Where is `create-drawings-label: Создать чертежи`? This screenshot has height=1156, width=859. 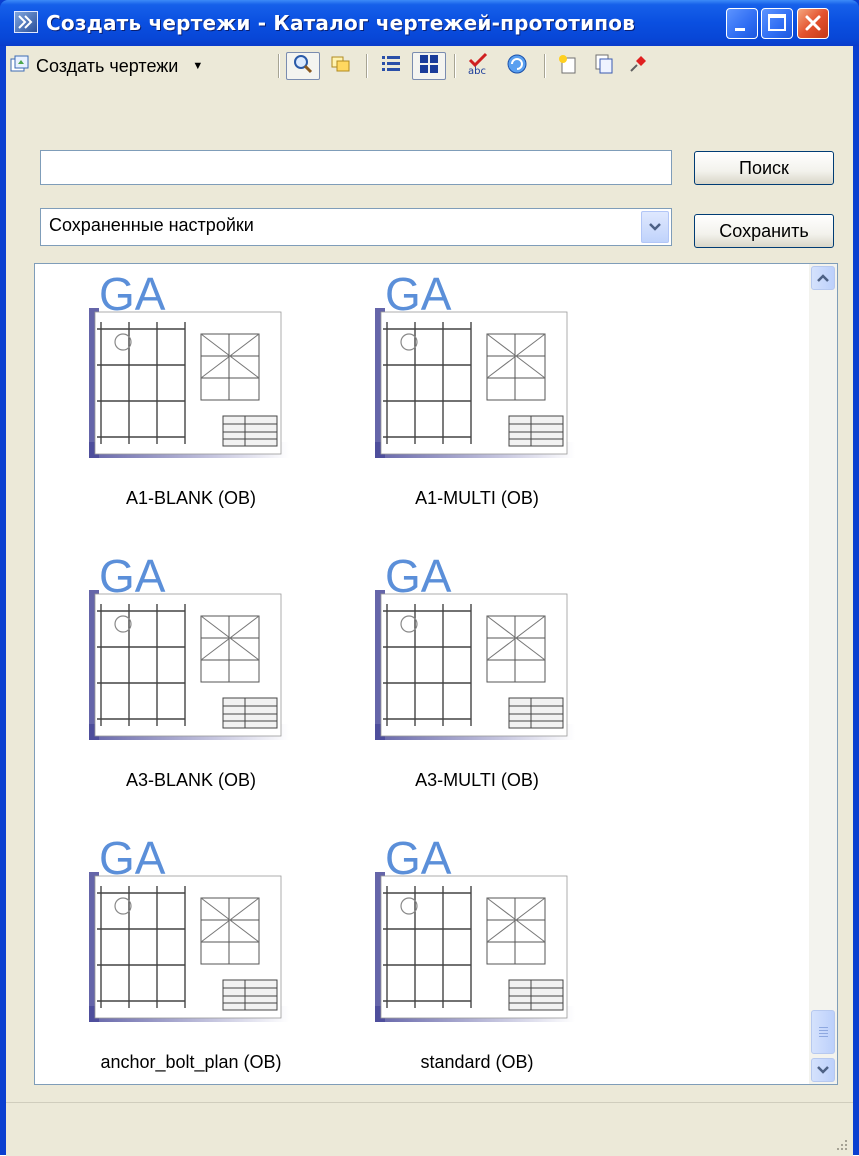
create-drawings-label: Создать чертежи is located at coordinates (107, 65).